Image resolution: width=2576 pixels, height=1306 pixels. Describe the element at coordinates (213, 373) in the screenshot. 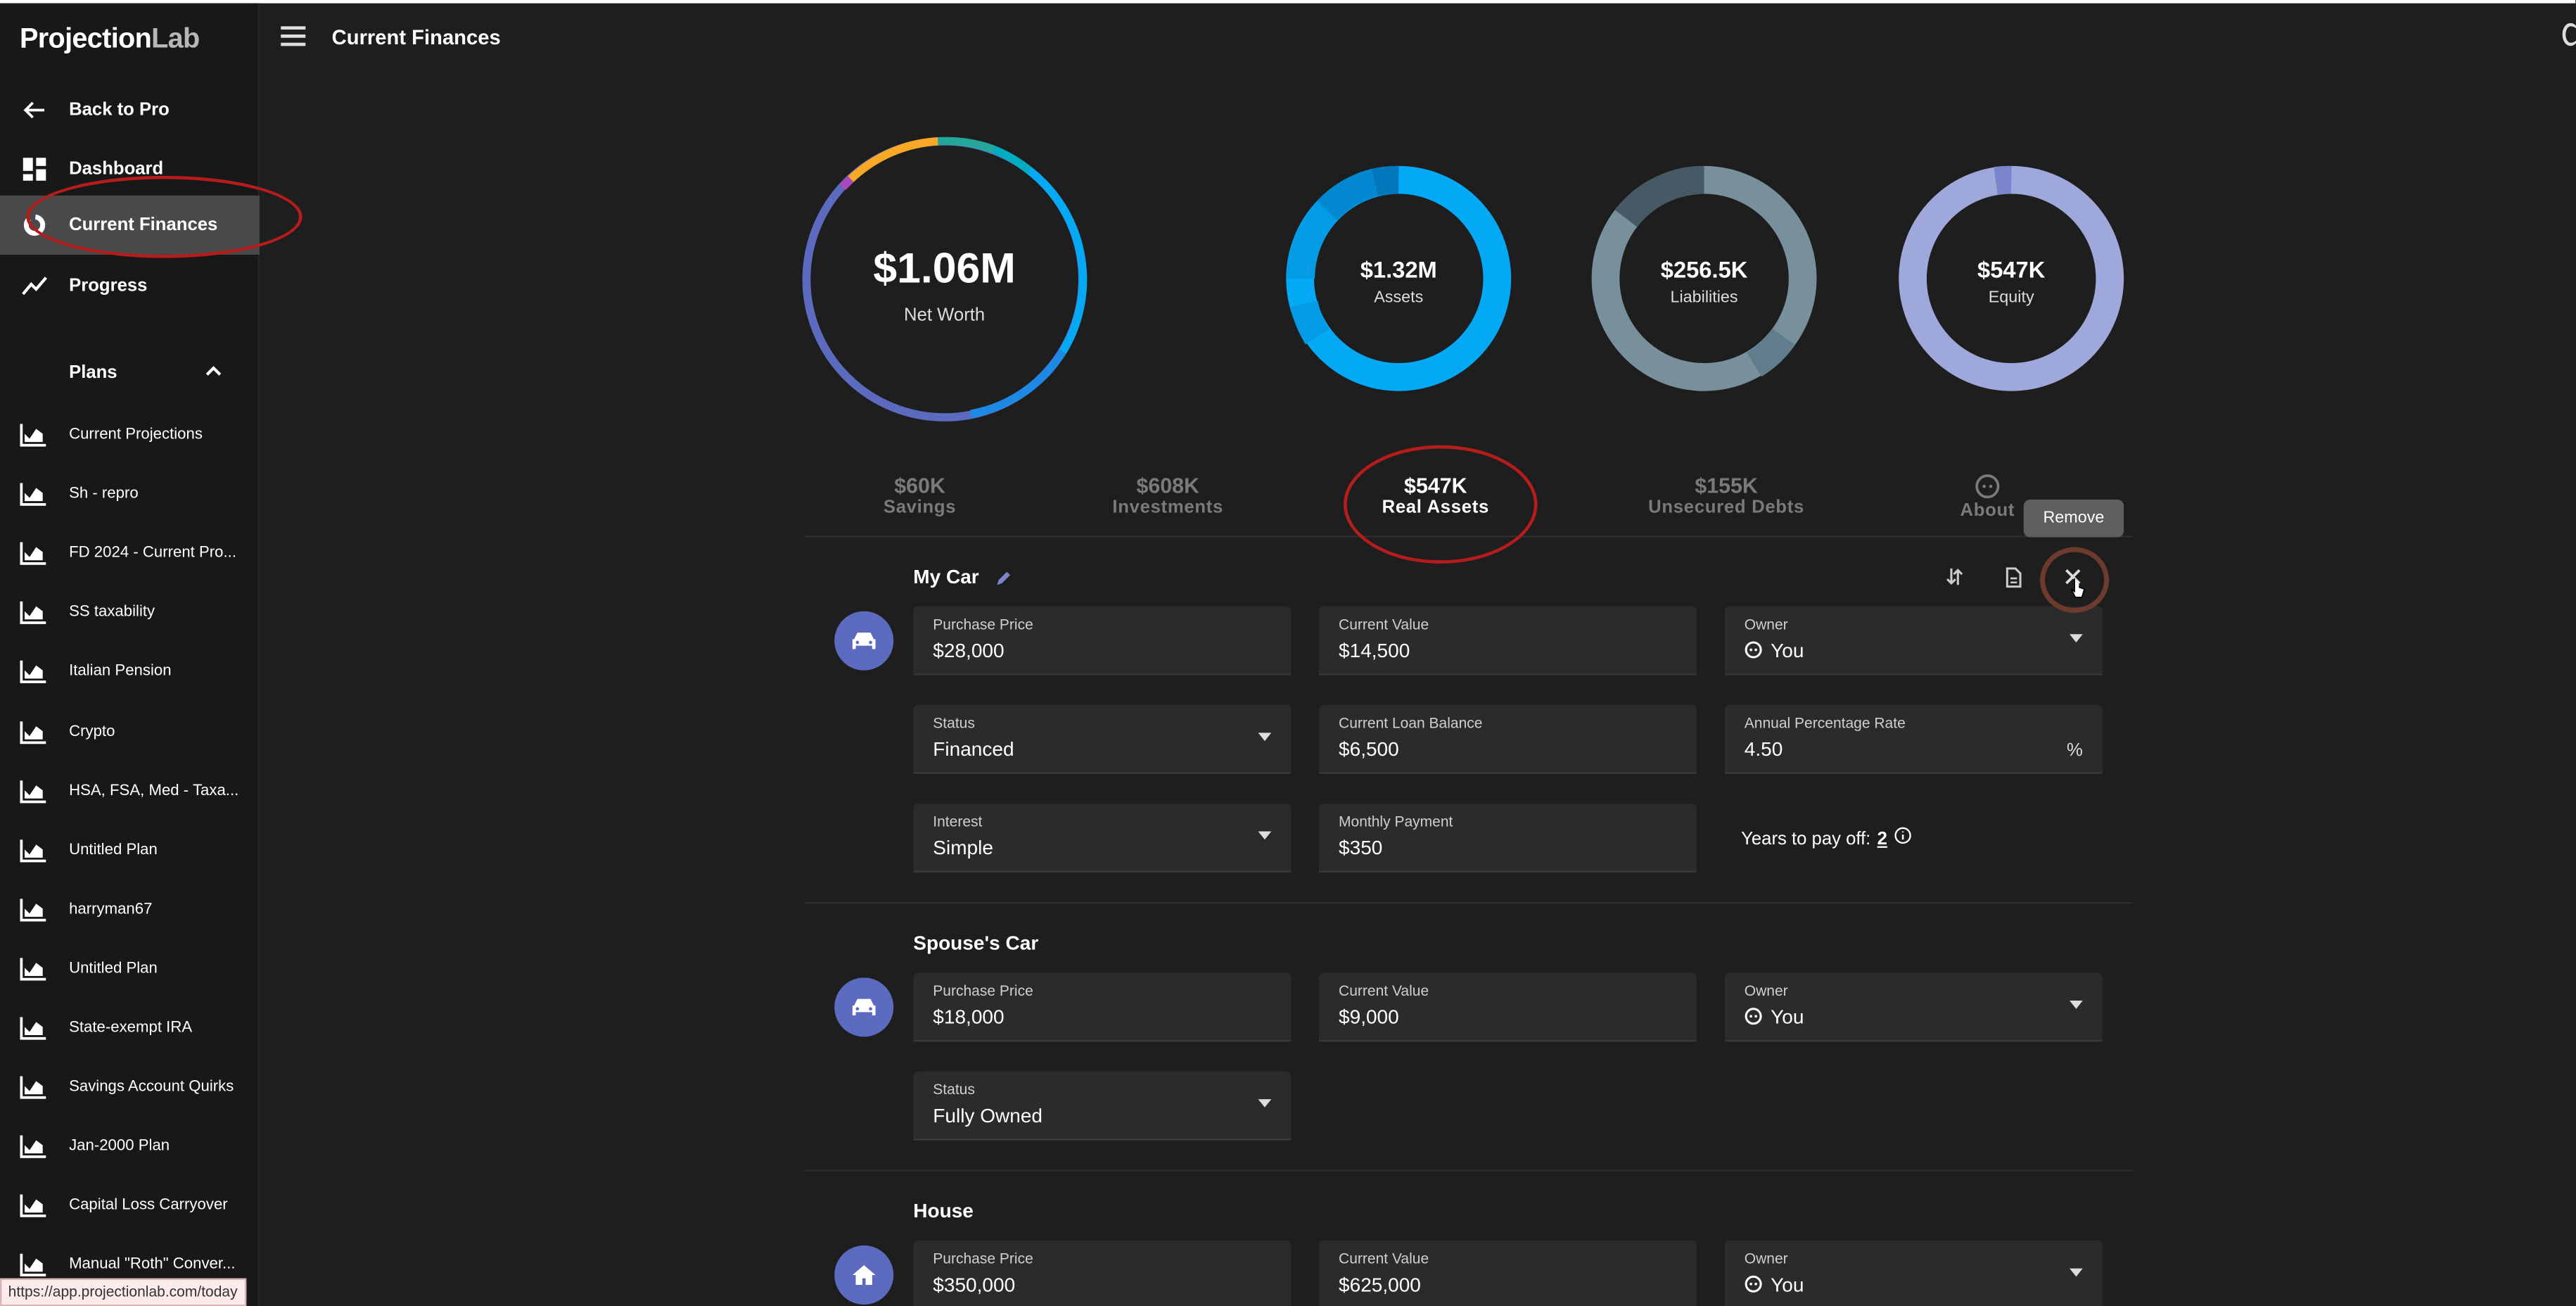

I see `chevron-up-icon` at that location.